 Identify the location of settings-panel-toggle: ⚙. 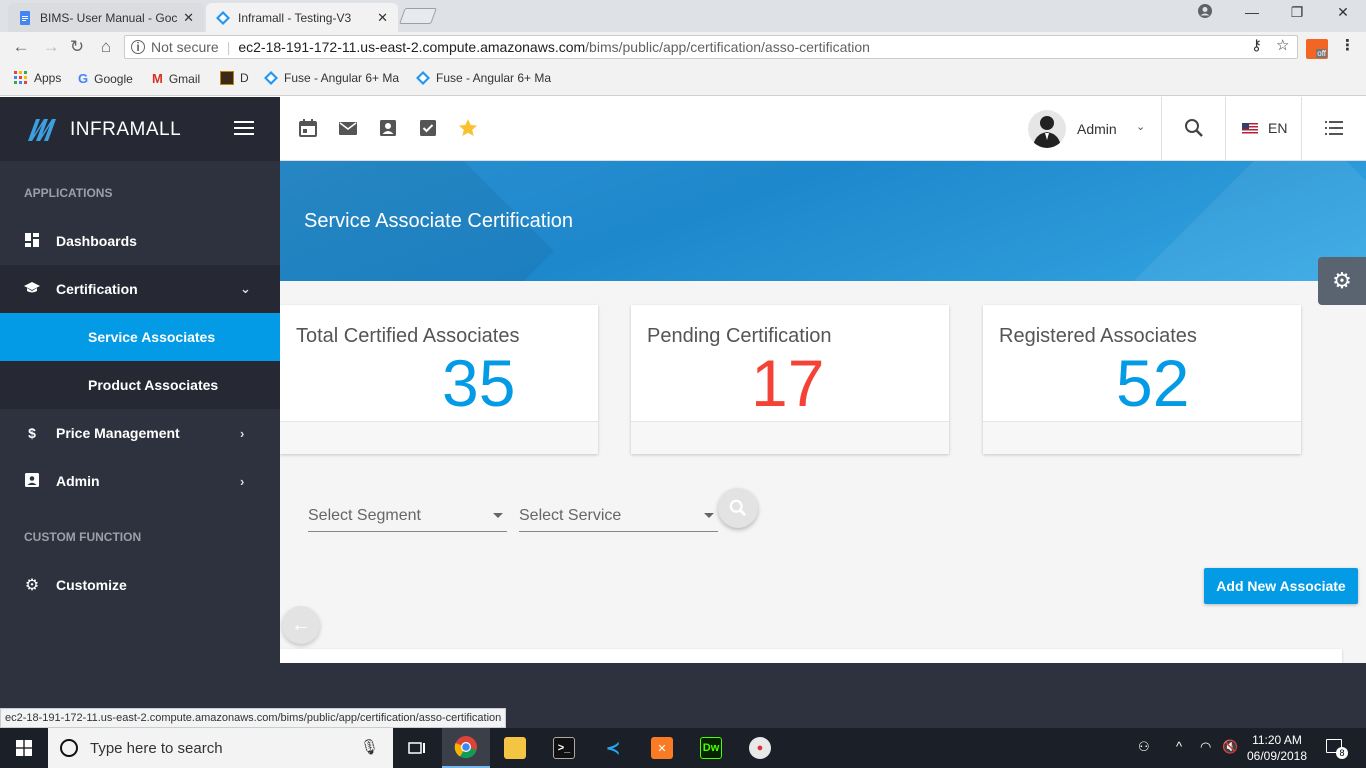
(1342, 281).